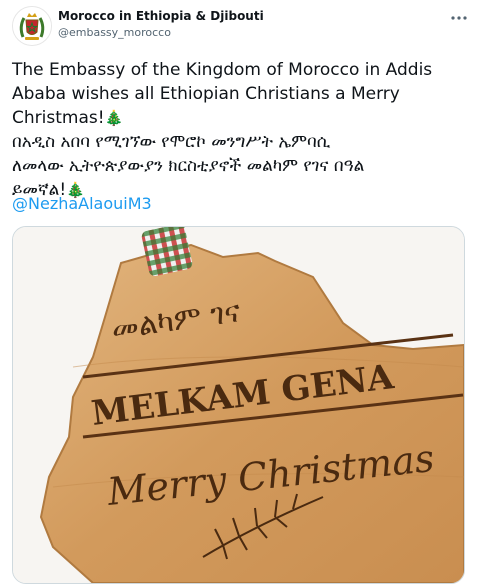 The width and height of the screenshot is (485, 588). Describe the element at coordinates (459, 18) in the screenshot. I see `more-options-icon` at that location.